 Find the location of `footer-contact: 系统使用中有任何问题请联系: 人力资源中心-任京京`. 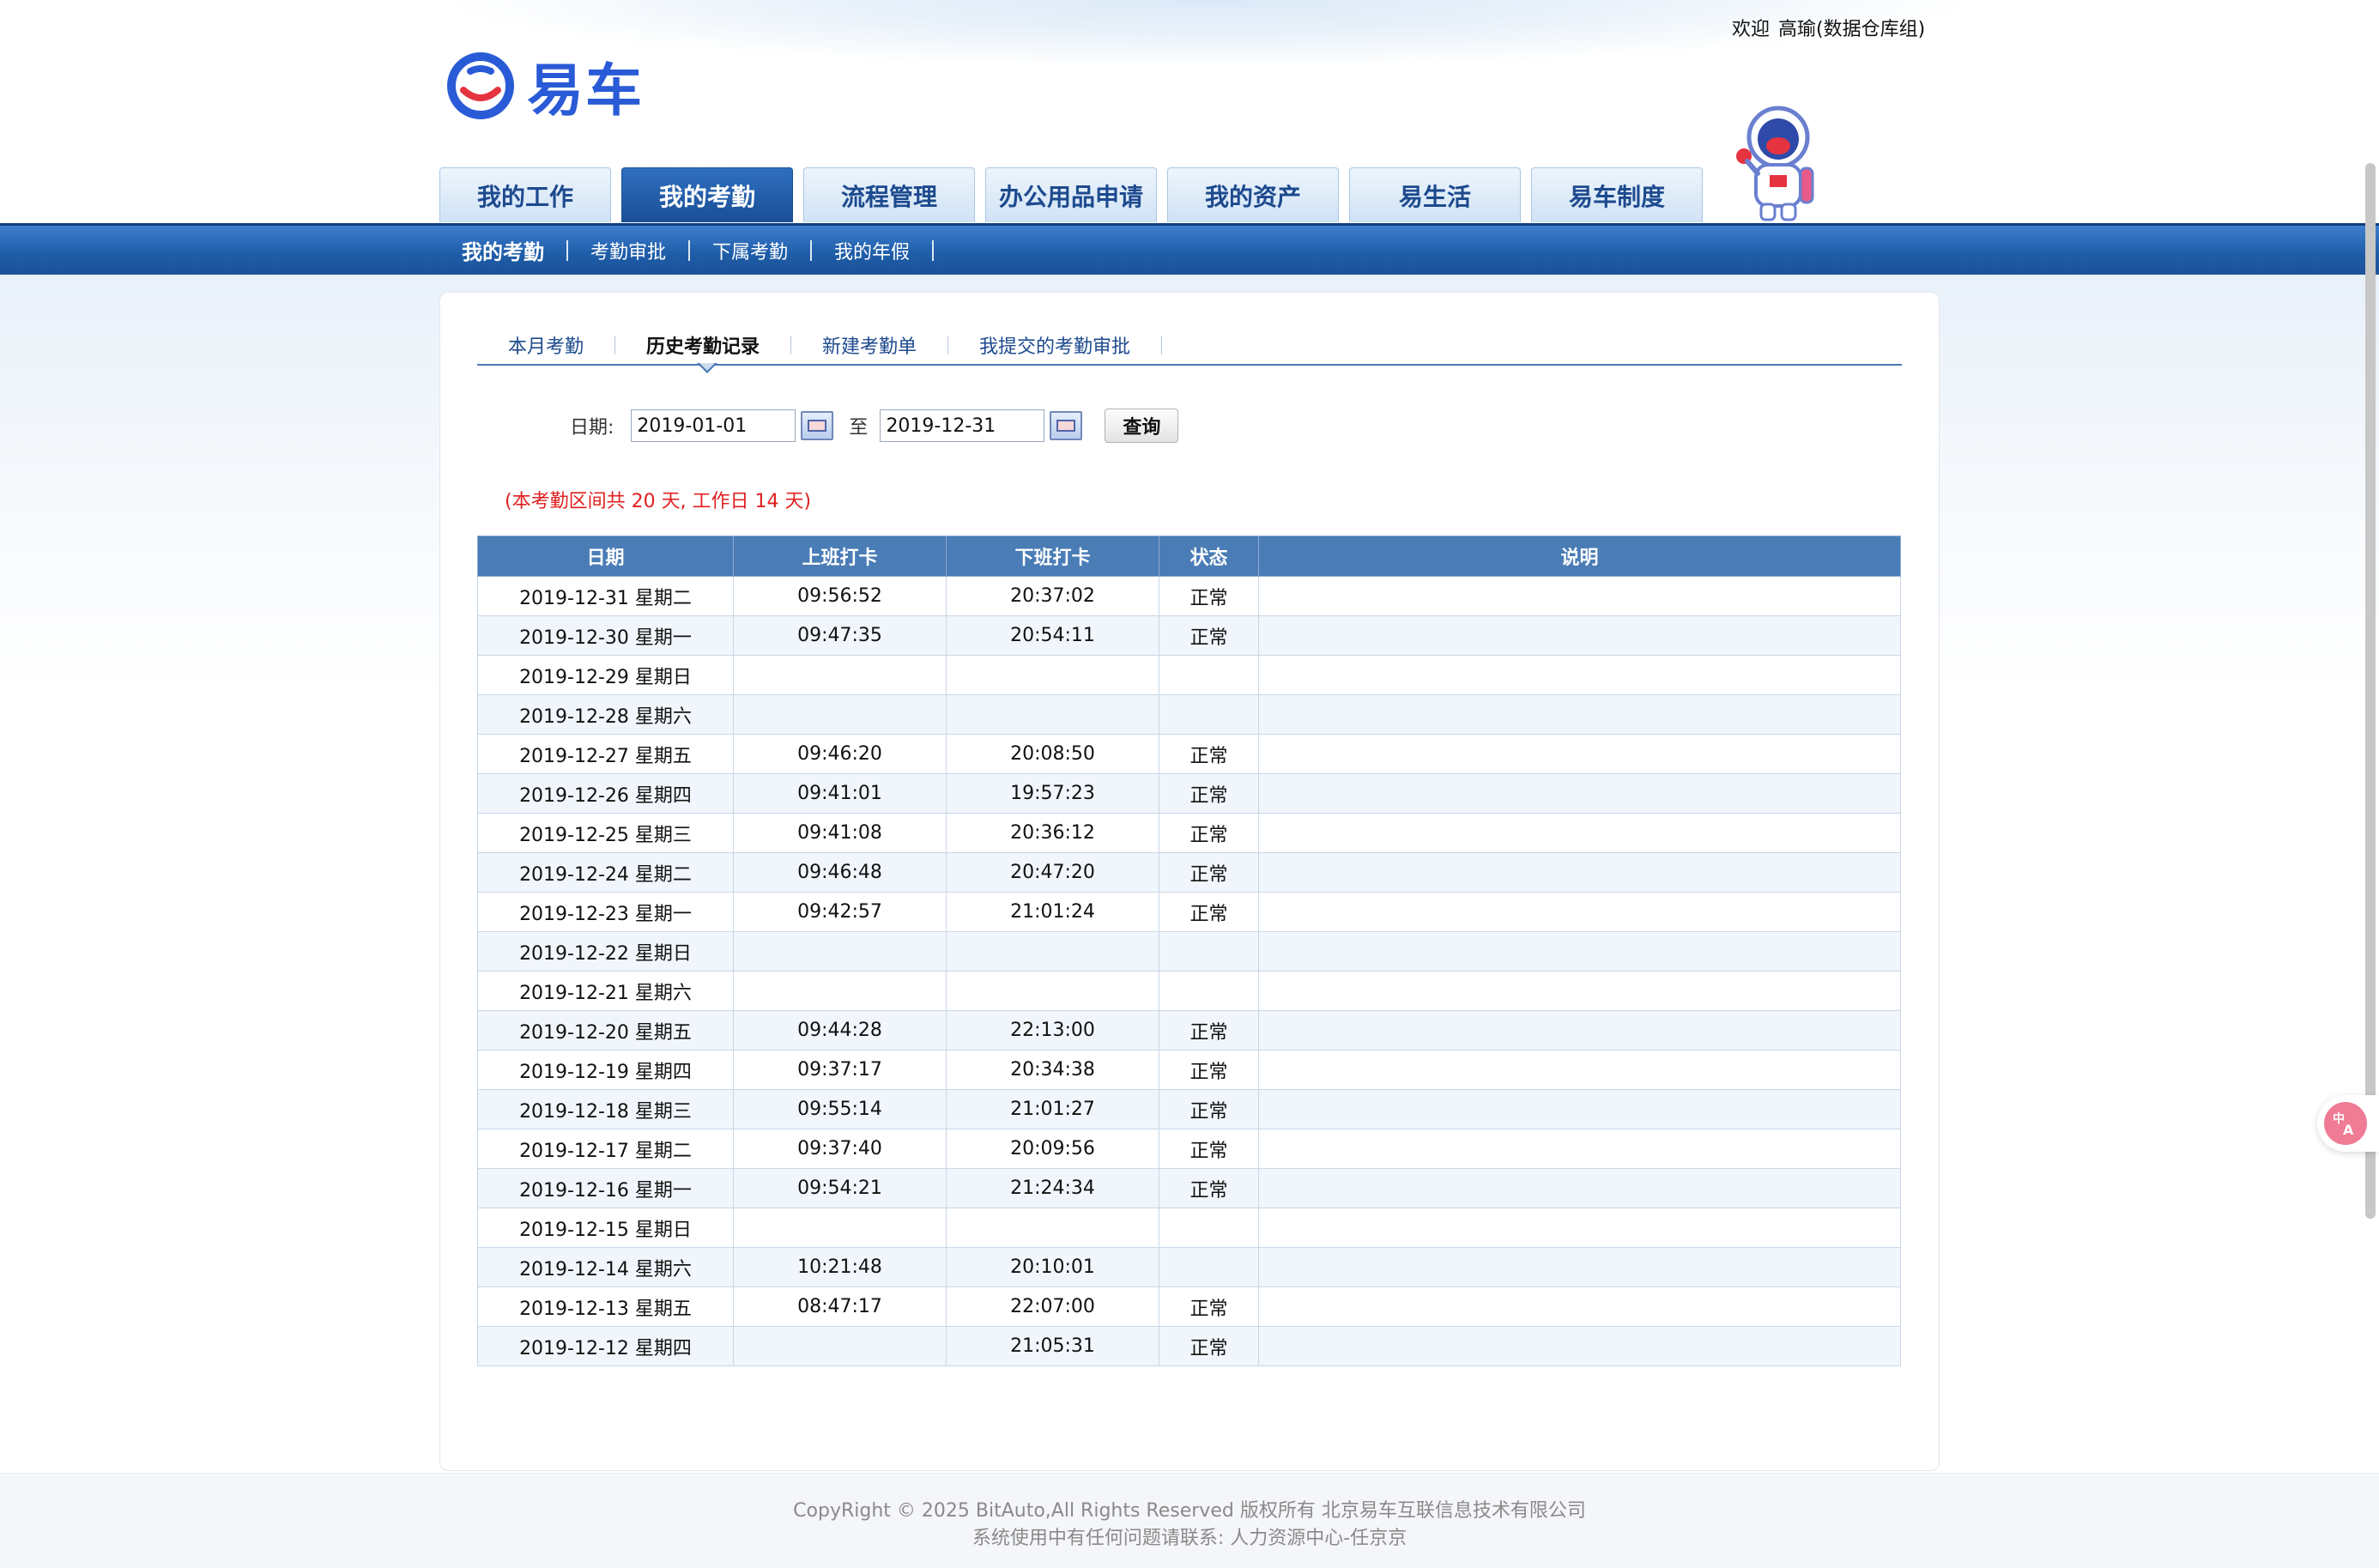

footer-contact: 系统使用中有任何问题请联系: 人力资源中心-任京京 is located at coordinates (1189, 1538).